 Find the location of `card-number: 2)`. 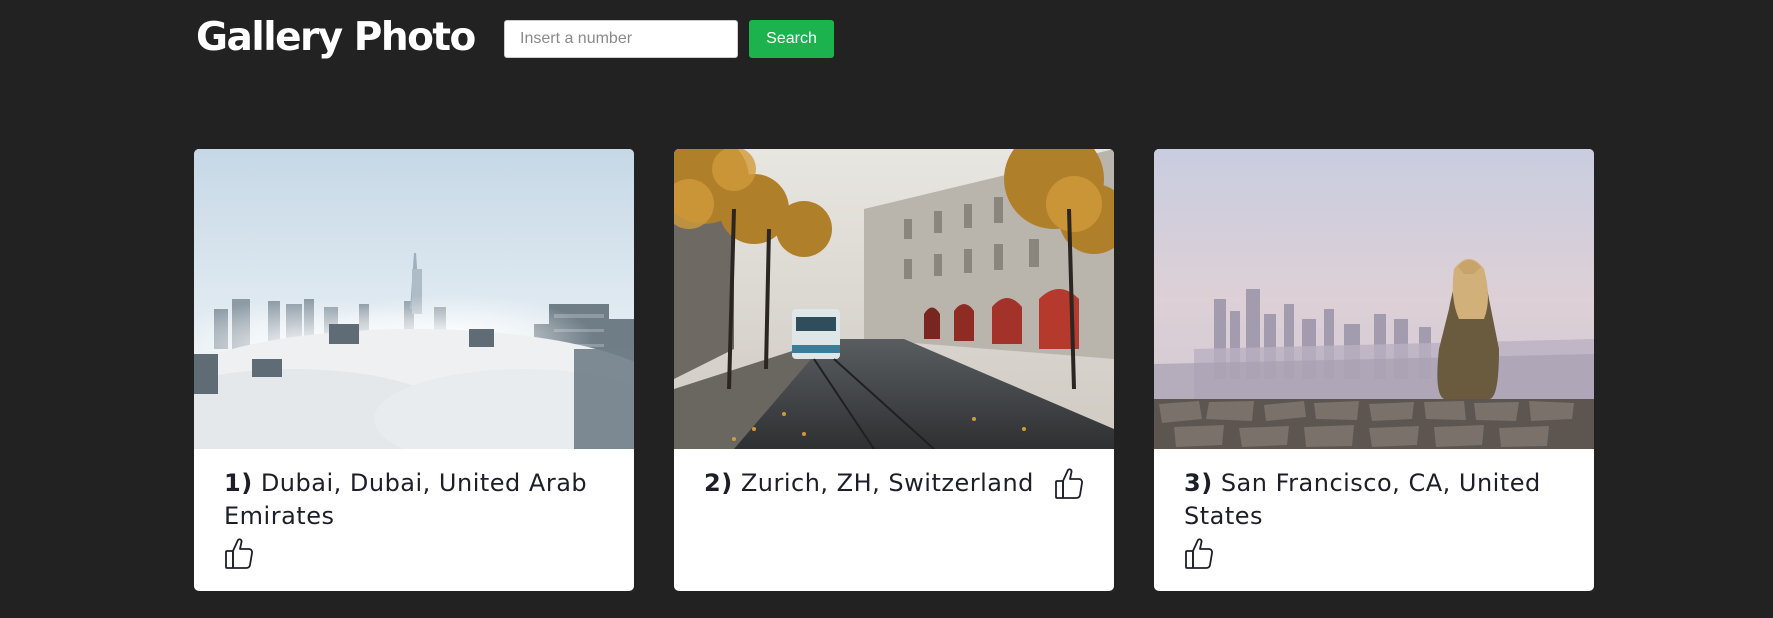

card-number: 2) is located at coordinates (718, 483).